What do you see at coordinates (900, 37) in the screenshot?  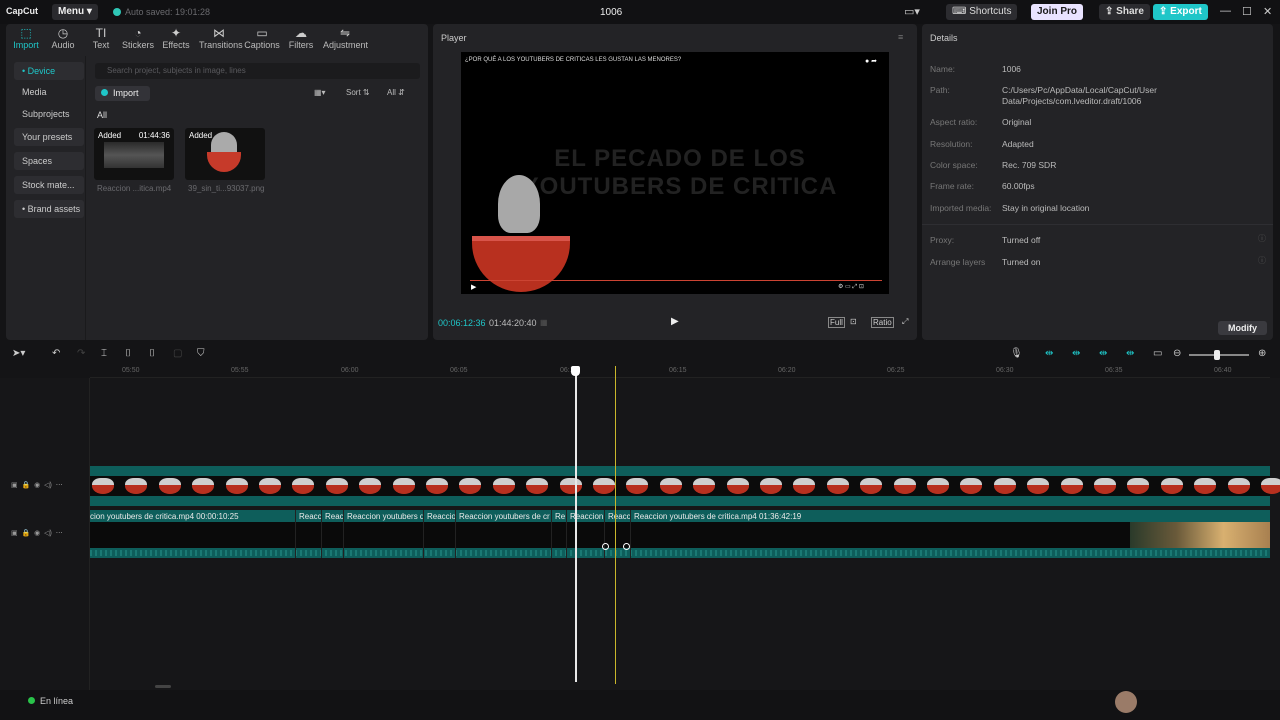 I see `hamburger-icon: ≡` at bounding box center [900, 37].